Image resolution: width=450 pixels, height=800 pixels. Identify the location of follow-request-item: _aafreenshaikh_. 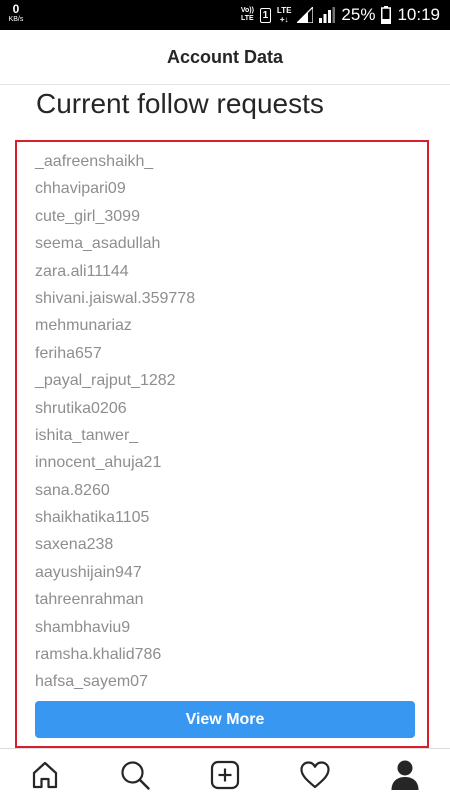
(94, 161).